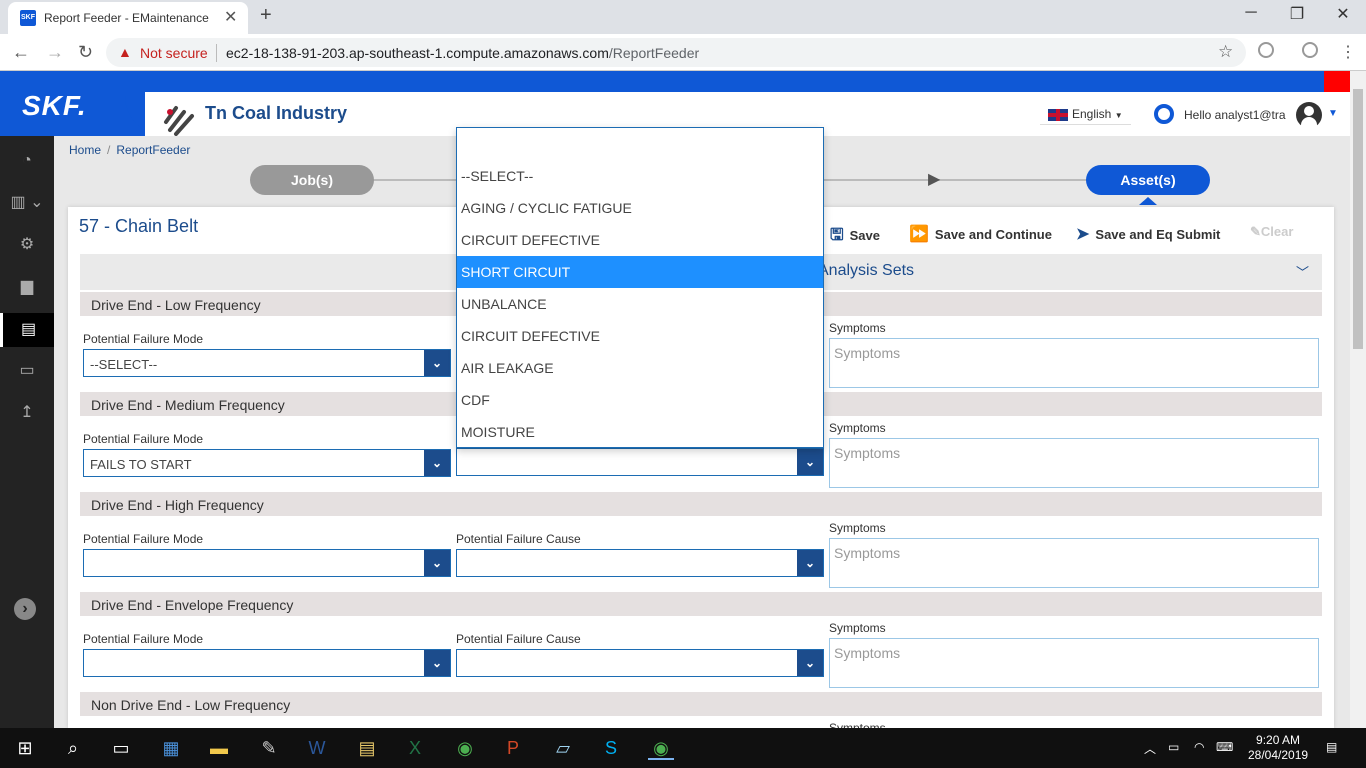  Describe the element at coordinates (513, 748) in the screenshot. I see `powerpoint-icon: P` at that location.